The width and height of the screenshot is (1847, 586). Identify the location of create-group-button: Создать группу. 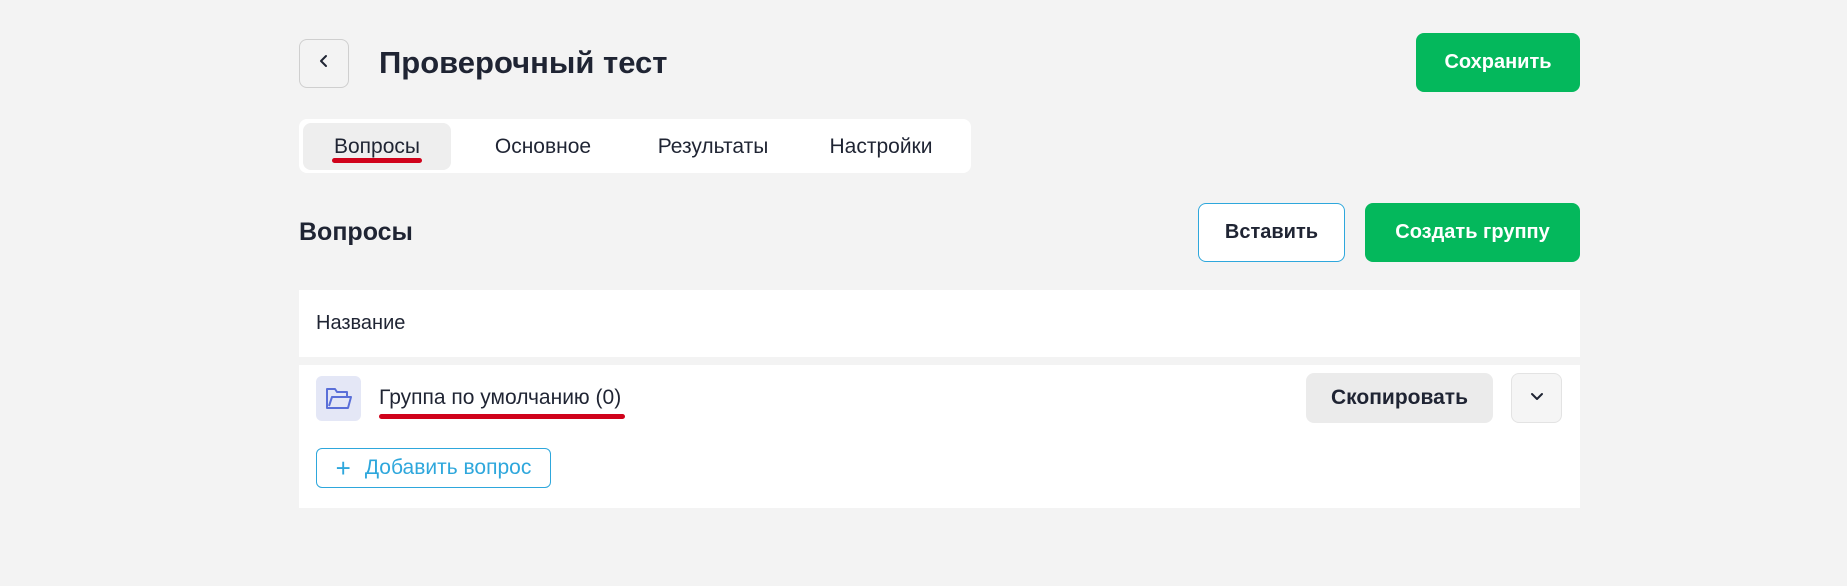
(1472, 232).